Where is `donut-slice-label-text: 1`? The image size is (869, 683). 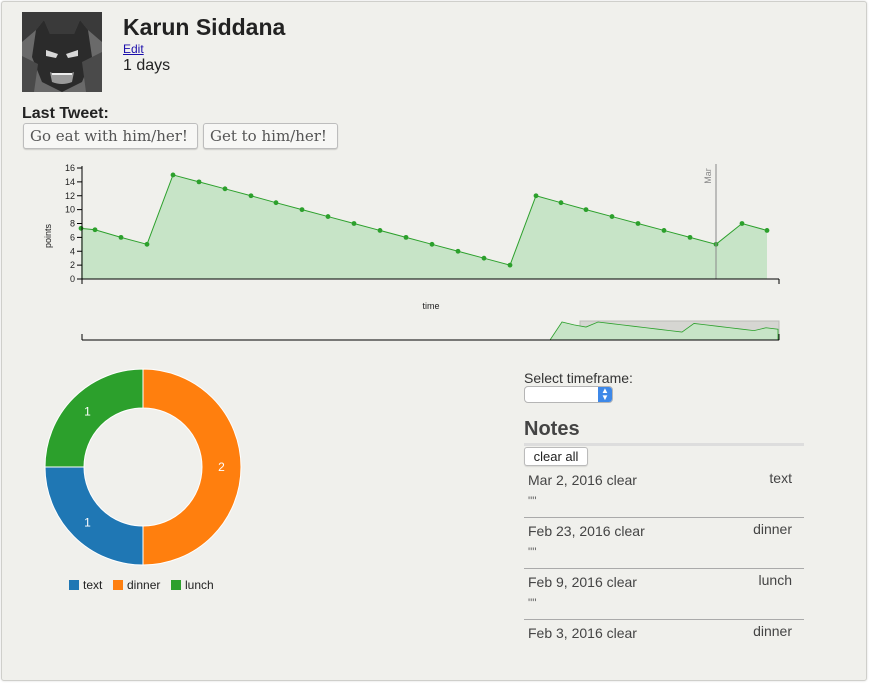 donut-slice-label-text: 1 is located at coordinates (87, 523).